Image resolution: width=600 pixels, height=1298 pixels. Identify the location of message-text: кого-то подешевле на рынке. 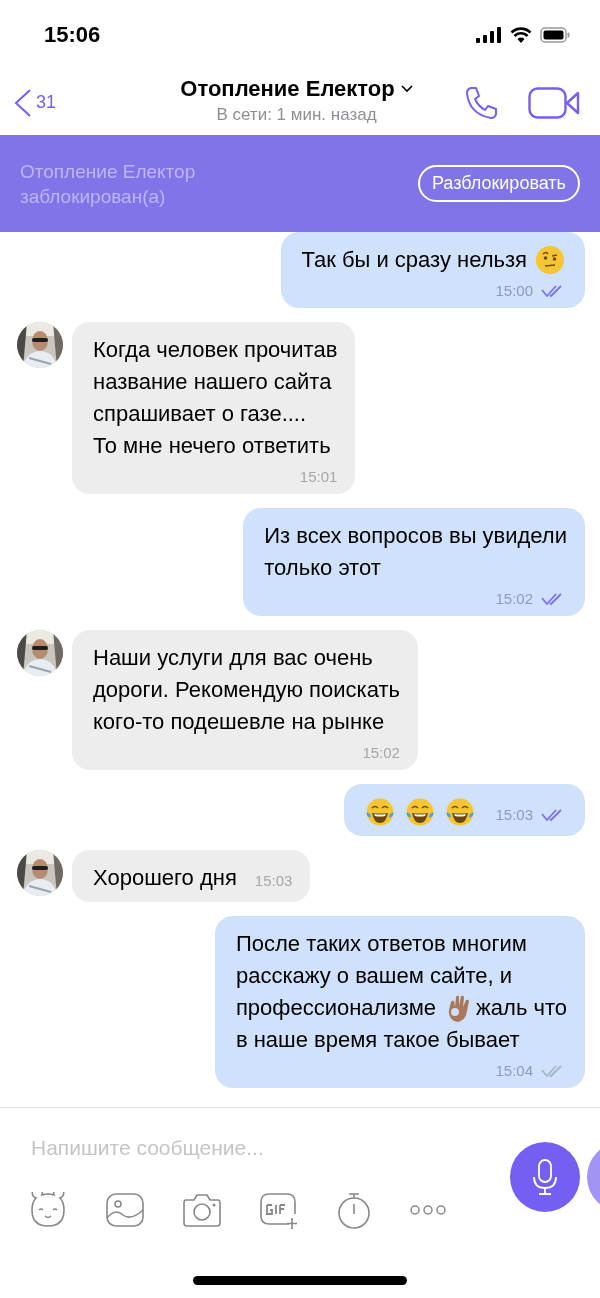
(239, 722).